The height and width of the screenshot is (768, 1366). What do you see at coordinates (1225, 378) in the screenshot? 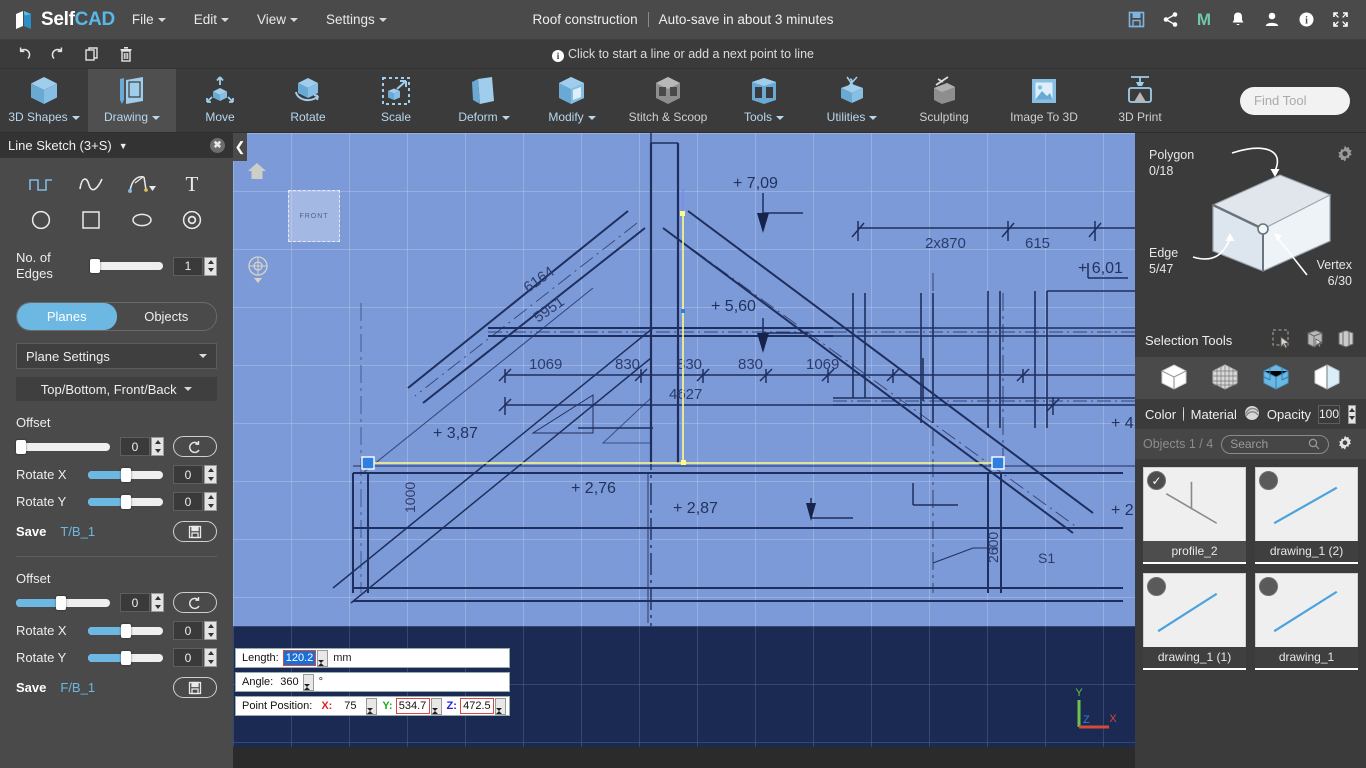
I see `vertex-mode-icon` at bounding box center [1225, 378].